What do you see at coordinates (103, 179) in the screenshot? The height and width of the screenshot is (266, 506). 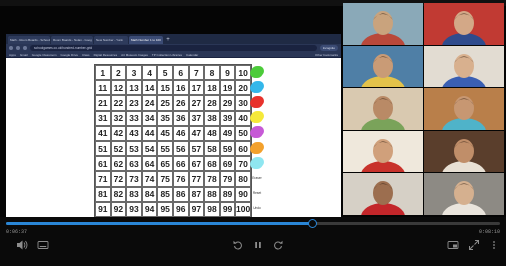 I see `number-cell: 71` at bounding box center [103, 179].